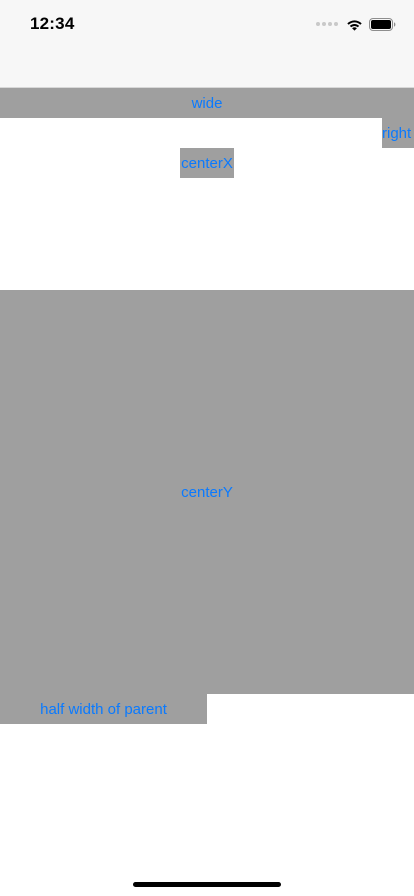  What do you see at coordinates (52, 23) in the screenshot?
I see `status-time: 12:34` at bounding box center [52, 23].